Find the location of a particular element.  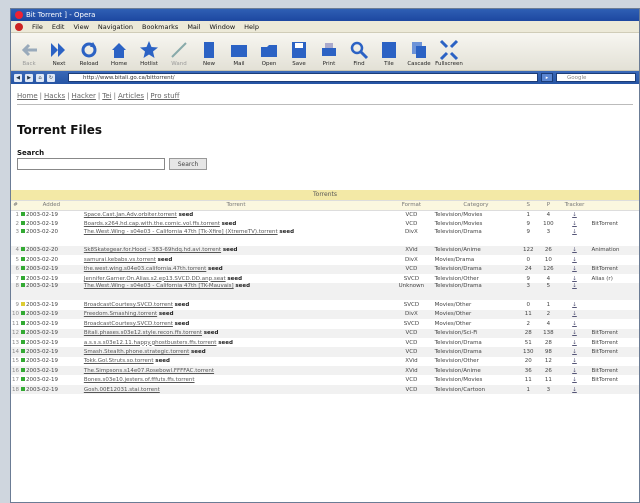

menu-navigation: Navigation is located at coordinates (115, 27).